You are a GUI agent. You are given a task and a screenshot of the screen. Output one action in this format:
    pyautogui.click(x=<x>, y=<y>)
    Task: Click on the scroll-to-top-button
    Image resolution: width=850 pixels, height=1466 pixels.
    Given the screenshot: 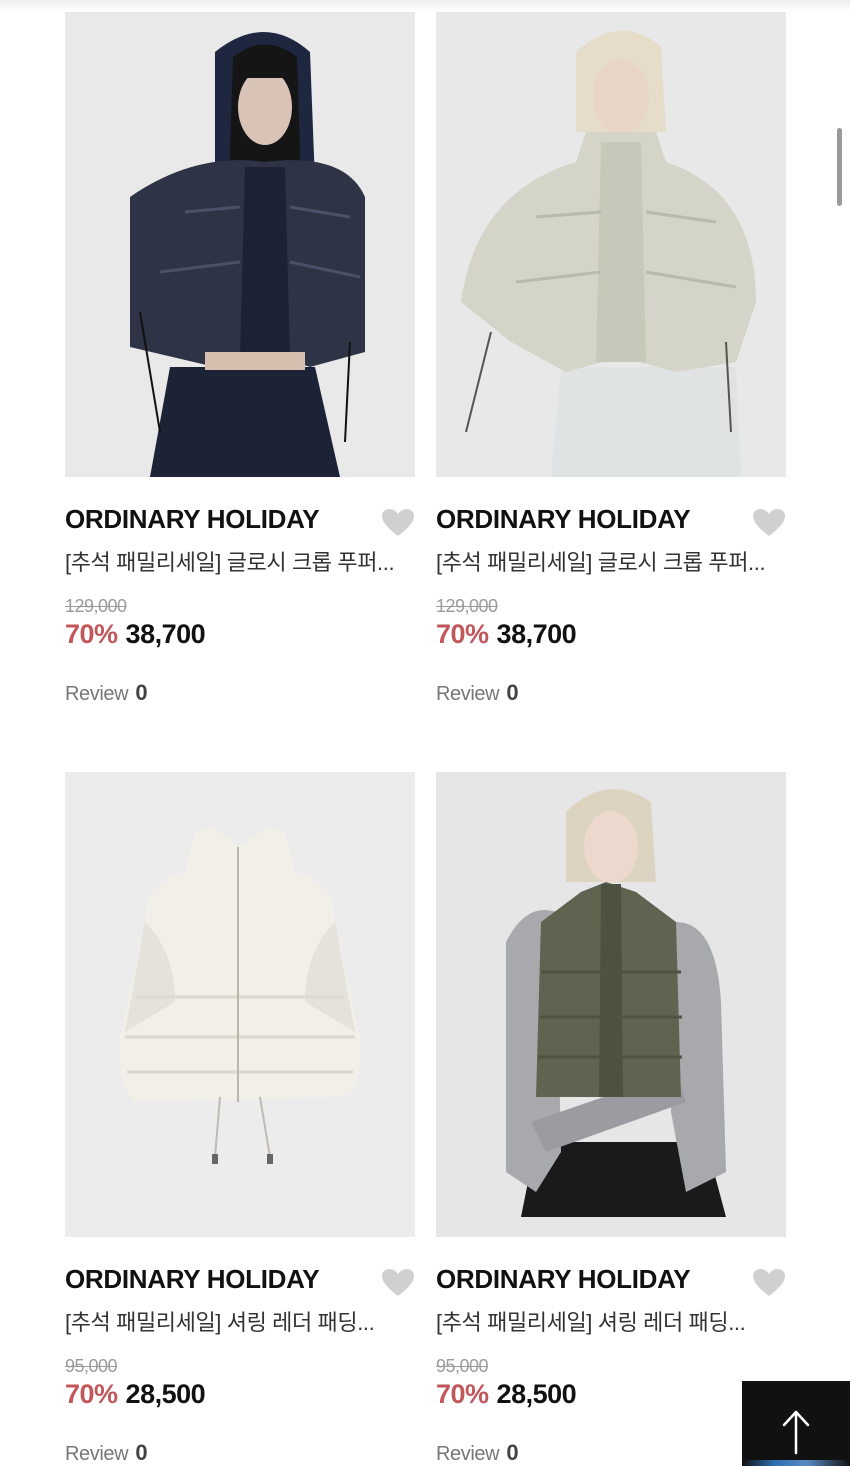 What is the action you would take?
    pyautogui.click(x=796, y=1423)
    